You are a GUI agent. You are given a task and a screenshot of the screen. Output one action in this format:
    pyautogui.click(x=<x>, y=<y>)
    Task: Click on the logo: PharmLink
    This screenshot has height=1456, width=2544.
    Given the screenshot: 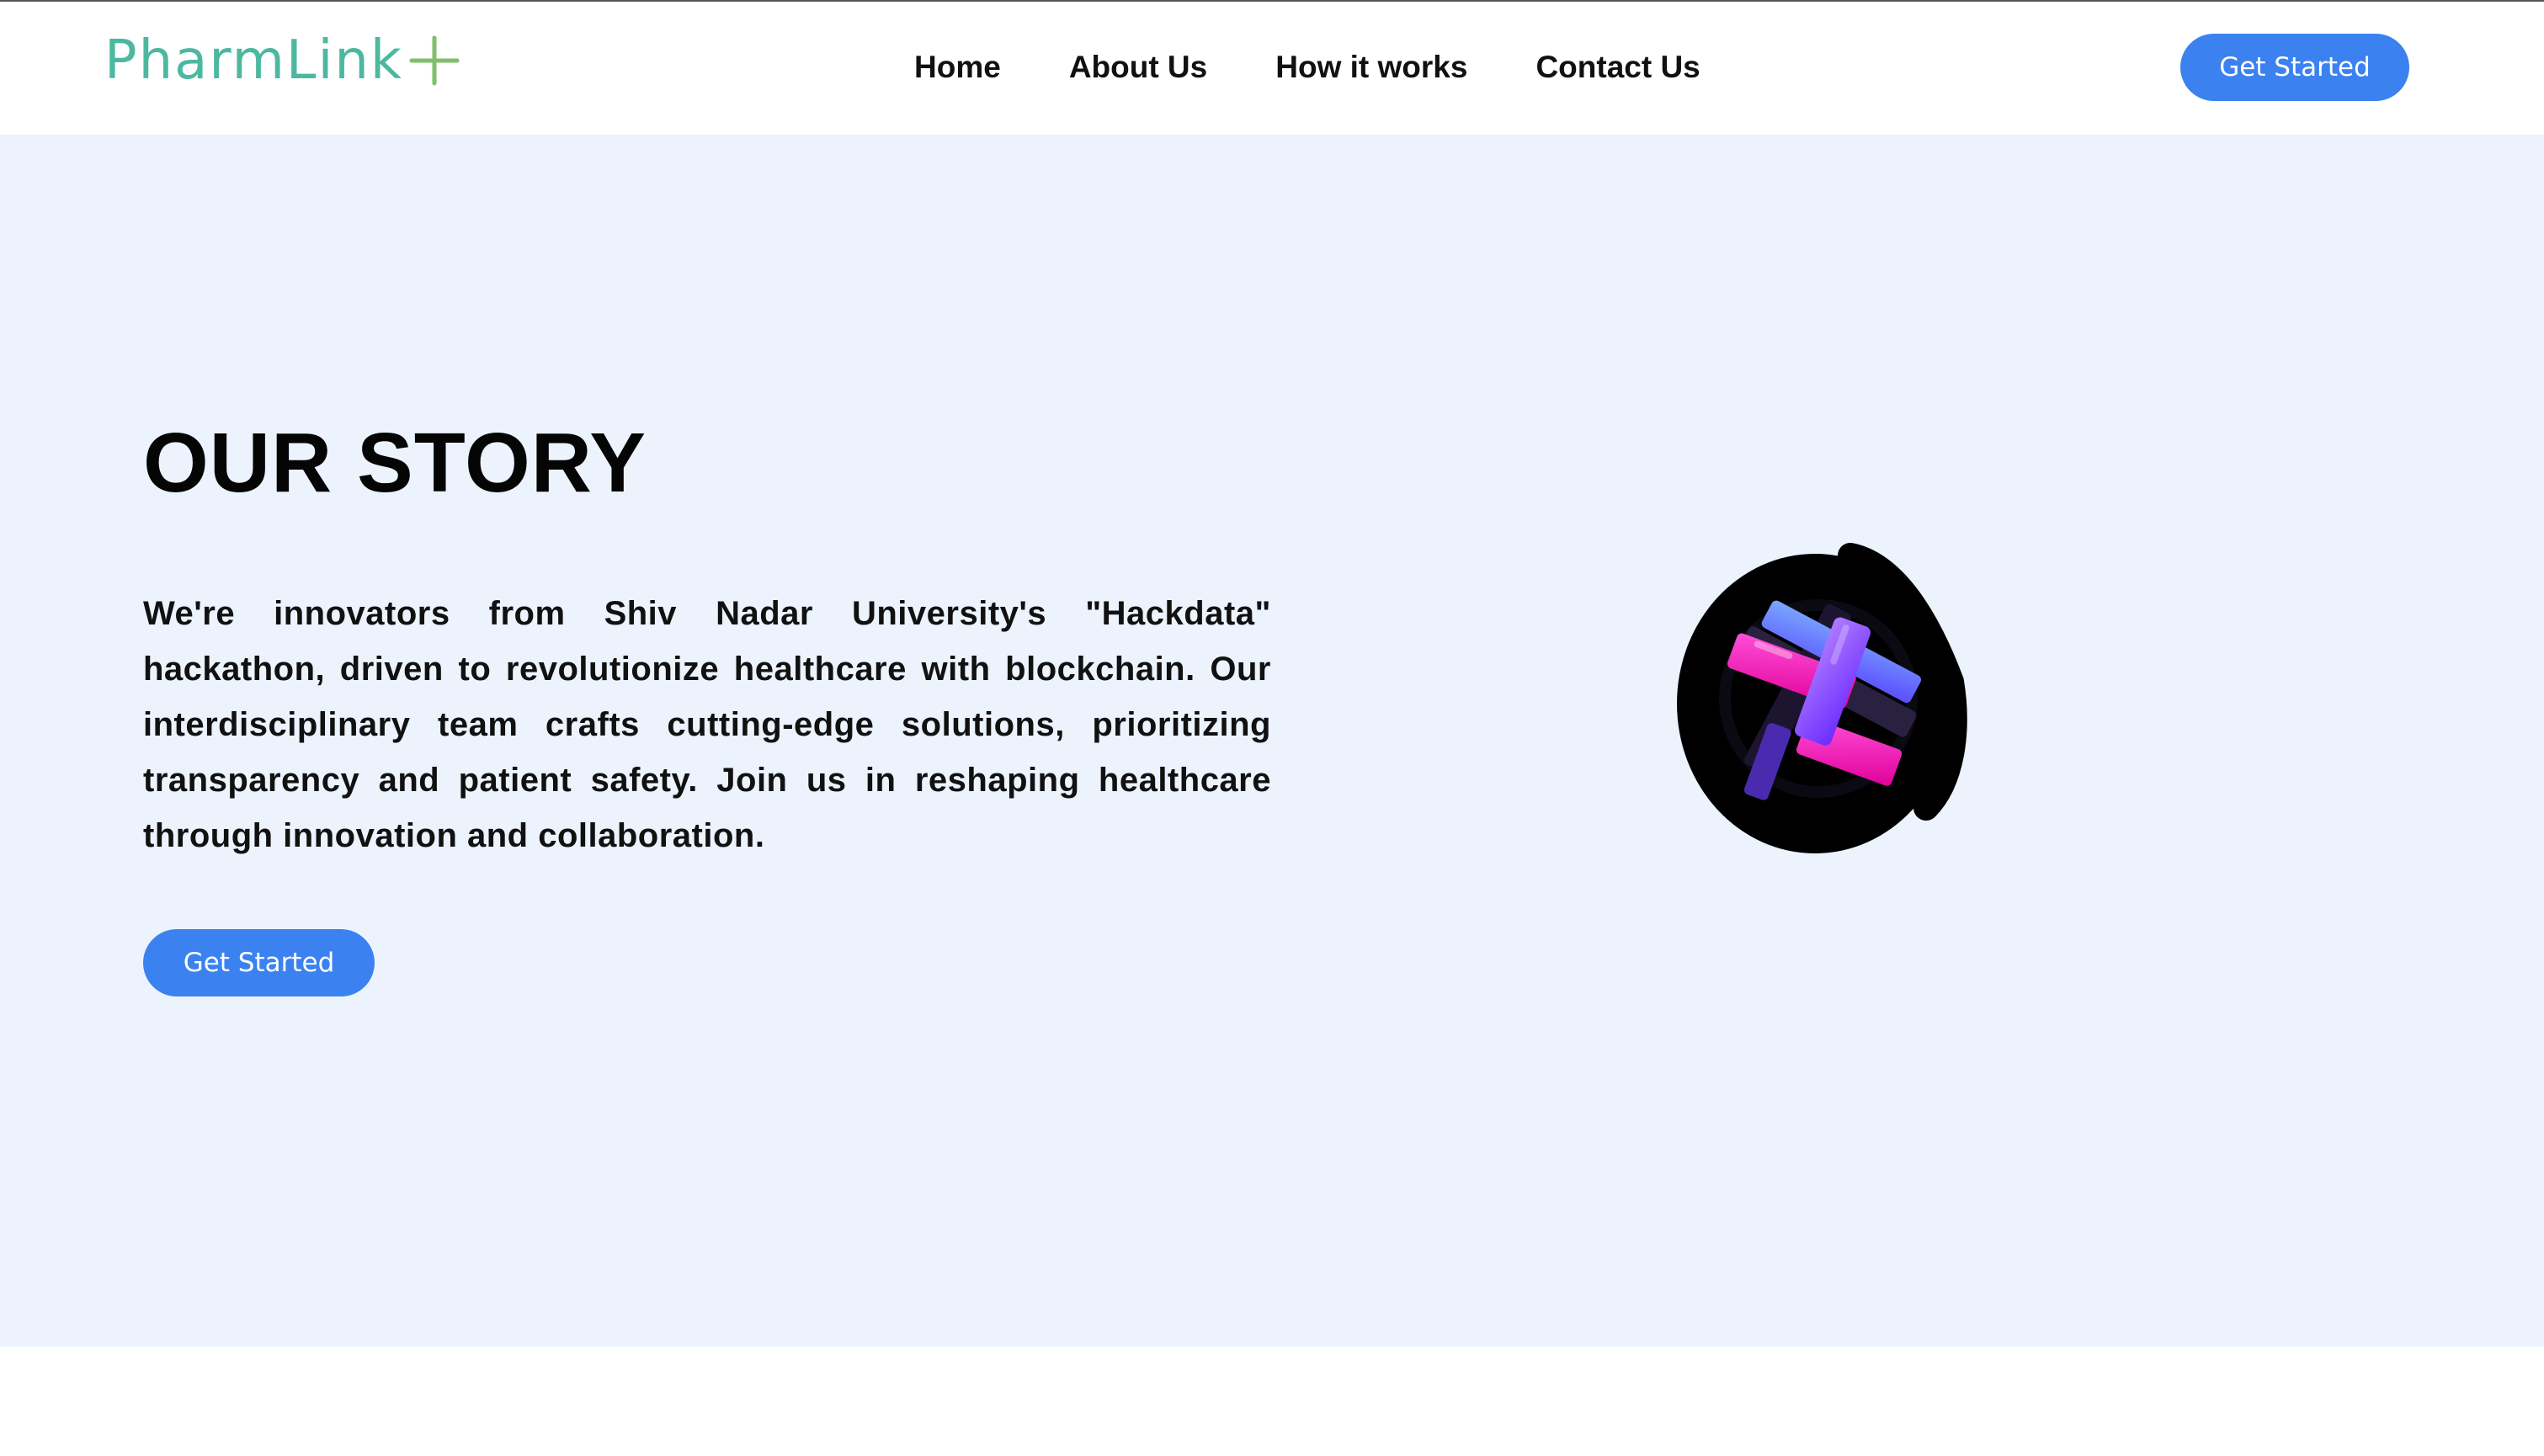 What is the action you would take?
    pyautogui.click(x=282, y=61)
    